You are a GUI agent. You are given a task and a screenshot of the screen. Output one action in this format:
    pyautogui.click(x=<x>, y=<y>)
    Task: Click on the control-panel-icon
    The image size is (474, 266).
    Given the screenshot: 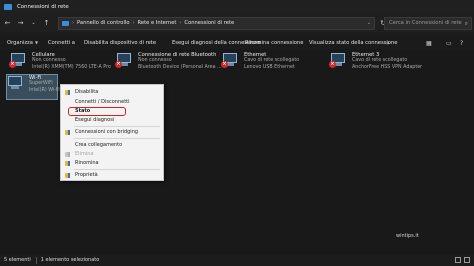 What is the action you would take?
    pyautogui.click(x=65, y=23)
    